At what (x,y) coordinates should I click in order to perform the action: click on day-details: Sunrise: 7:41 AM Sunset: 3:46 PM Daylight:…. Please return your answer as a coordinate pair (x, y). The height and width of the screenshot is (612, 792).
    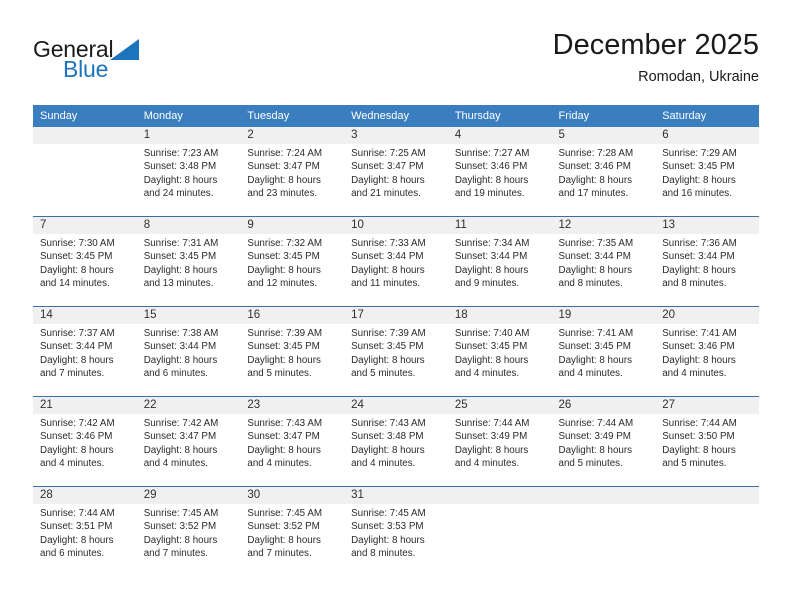
    Looking at the image, I should click on (707, 352).